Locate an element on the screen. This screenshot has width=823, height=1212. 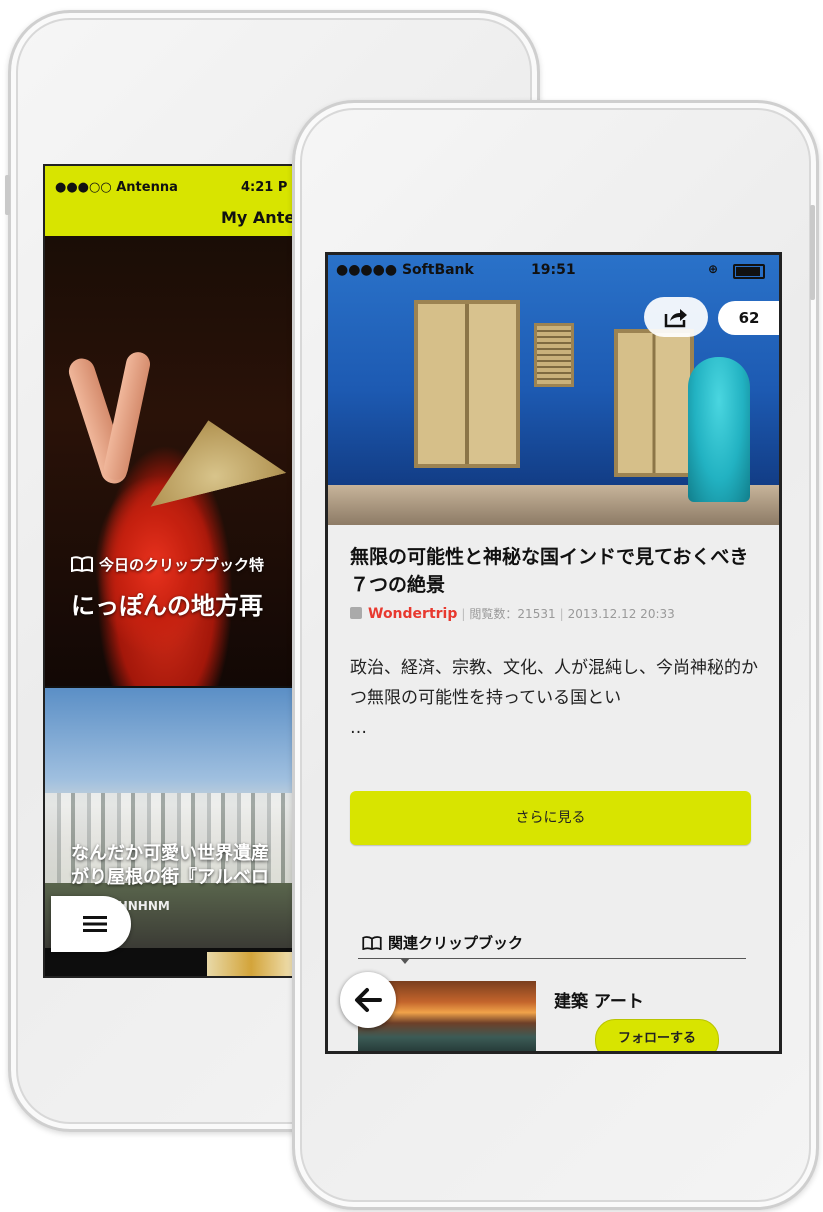
back-button is located at coordinates (368, 1000).